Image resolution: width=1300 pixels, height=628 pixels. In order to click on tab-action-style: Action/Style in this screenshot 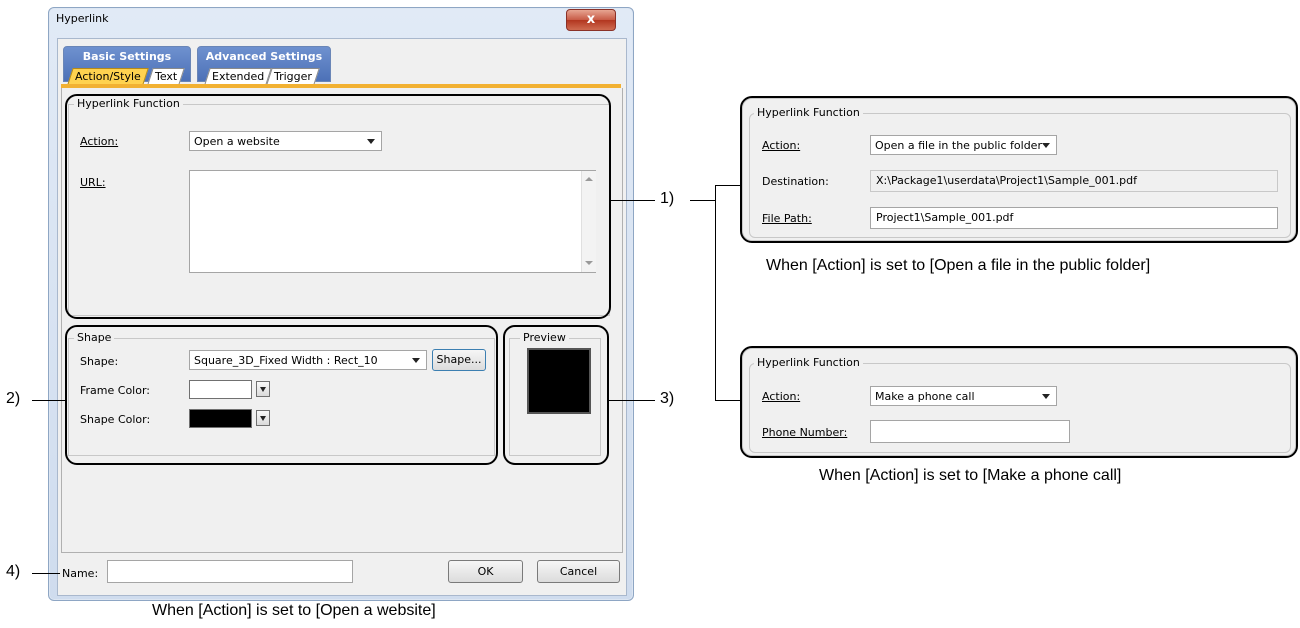, I will do `click(108, 76)`.